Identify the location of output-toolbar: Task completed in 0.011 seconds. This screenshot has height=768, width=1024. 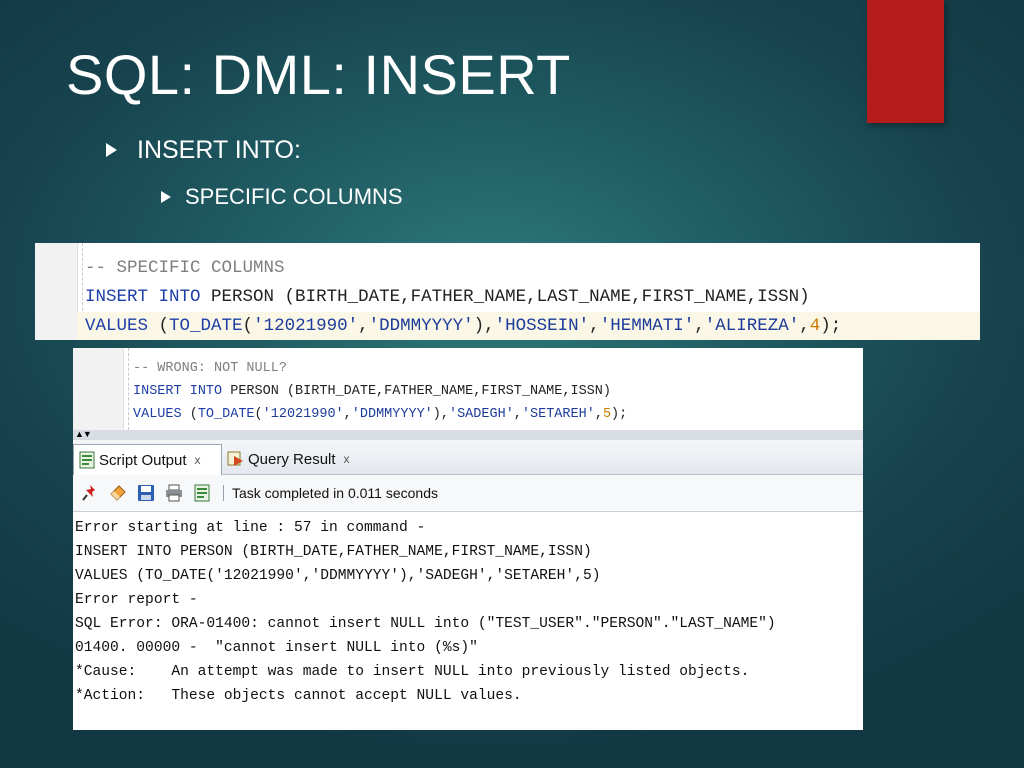
(468, 493).